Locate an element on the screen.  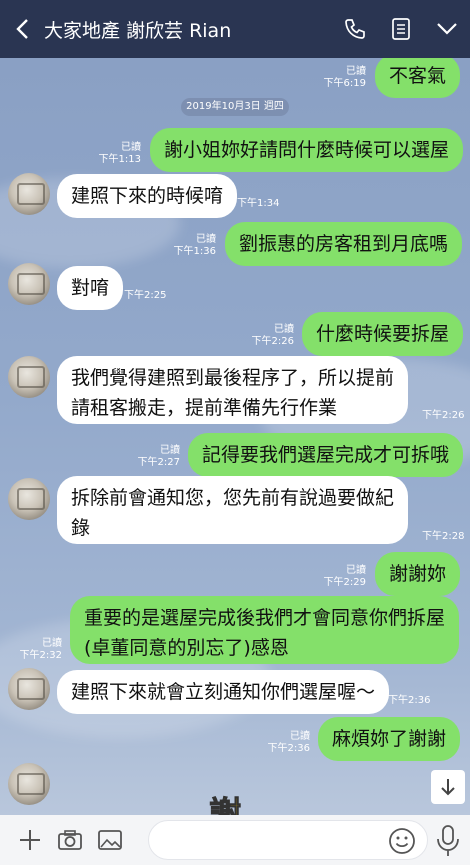
scroll-down-button is located at coordinates (448, 787).